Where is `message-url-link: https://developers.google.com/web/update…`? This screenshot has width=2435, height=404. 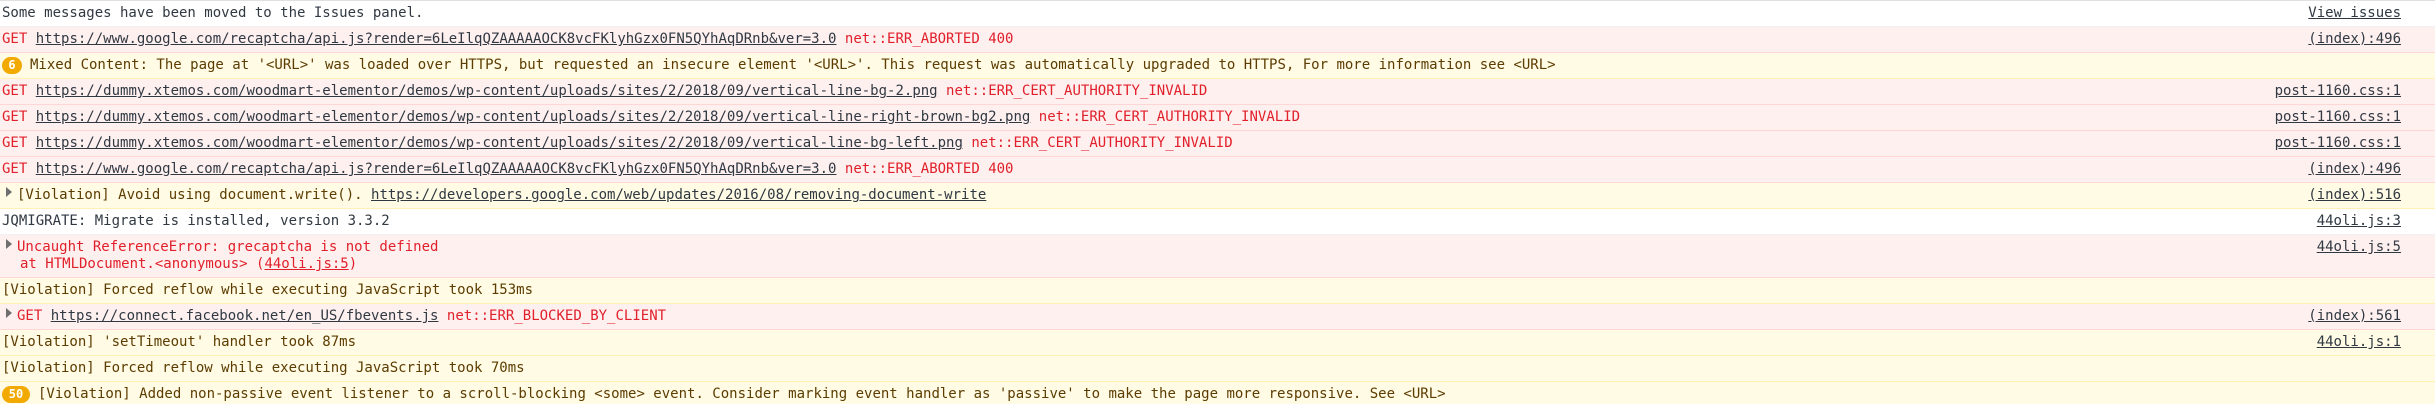 message-url-link: https://developers.google.com/web/update… is located at coordinates (678, 195).